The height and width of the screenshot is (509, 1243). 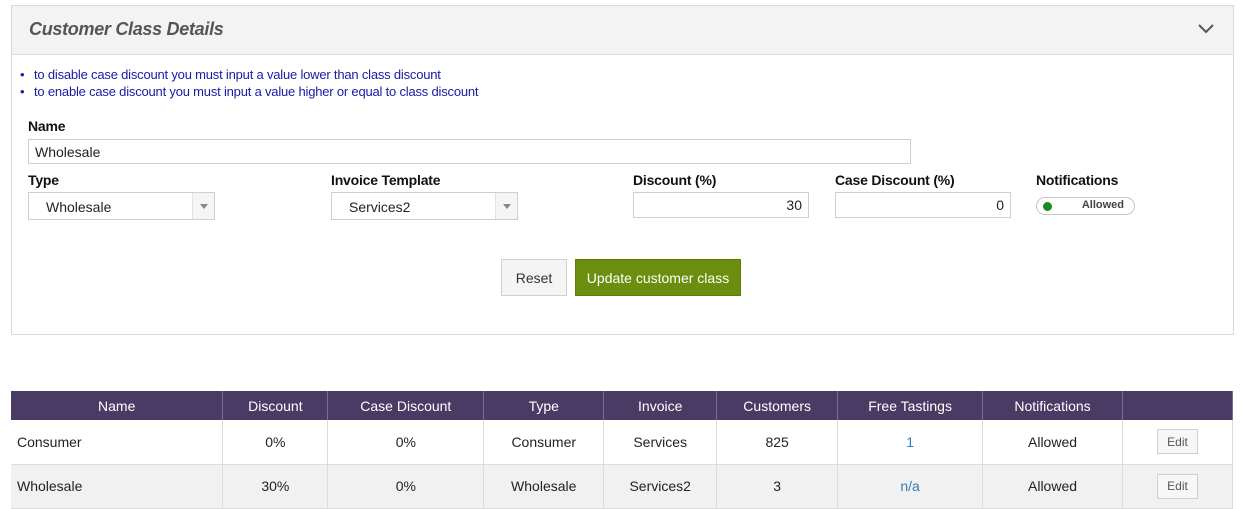 I want to click on cell-invoice: Services, so click(x=660, y=442).